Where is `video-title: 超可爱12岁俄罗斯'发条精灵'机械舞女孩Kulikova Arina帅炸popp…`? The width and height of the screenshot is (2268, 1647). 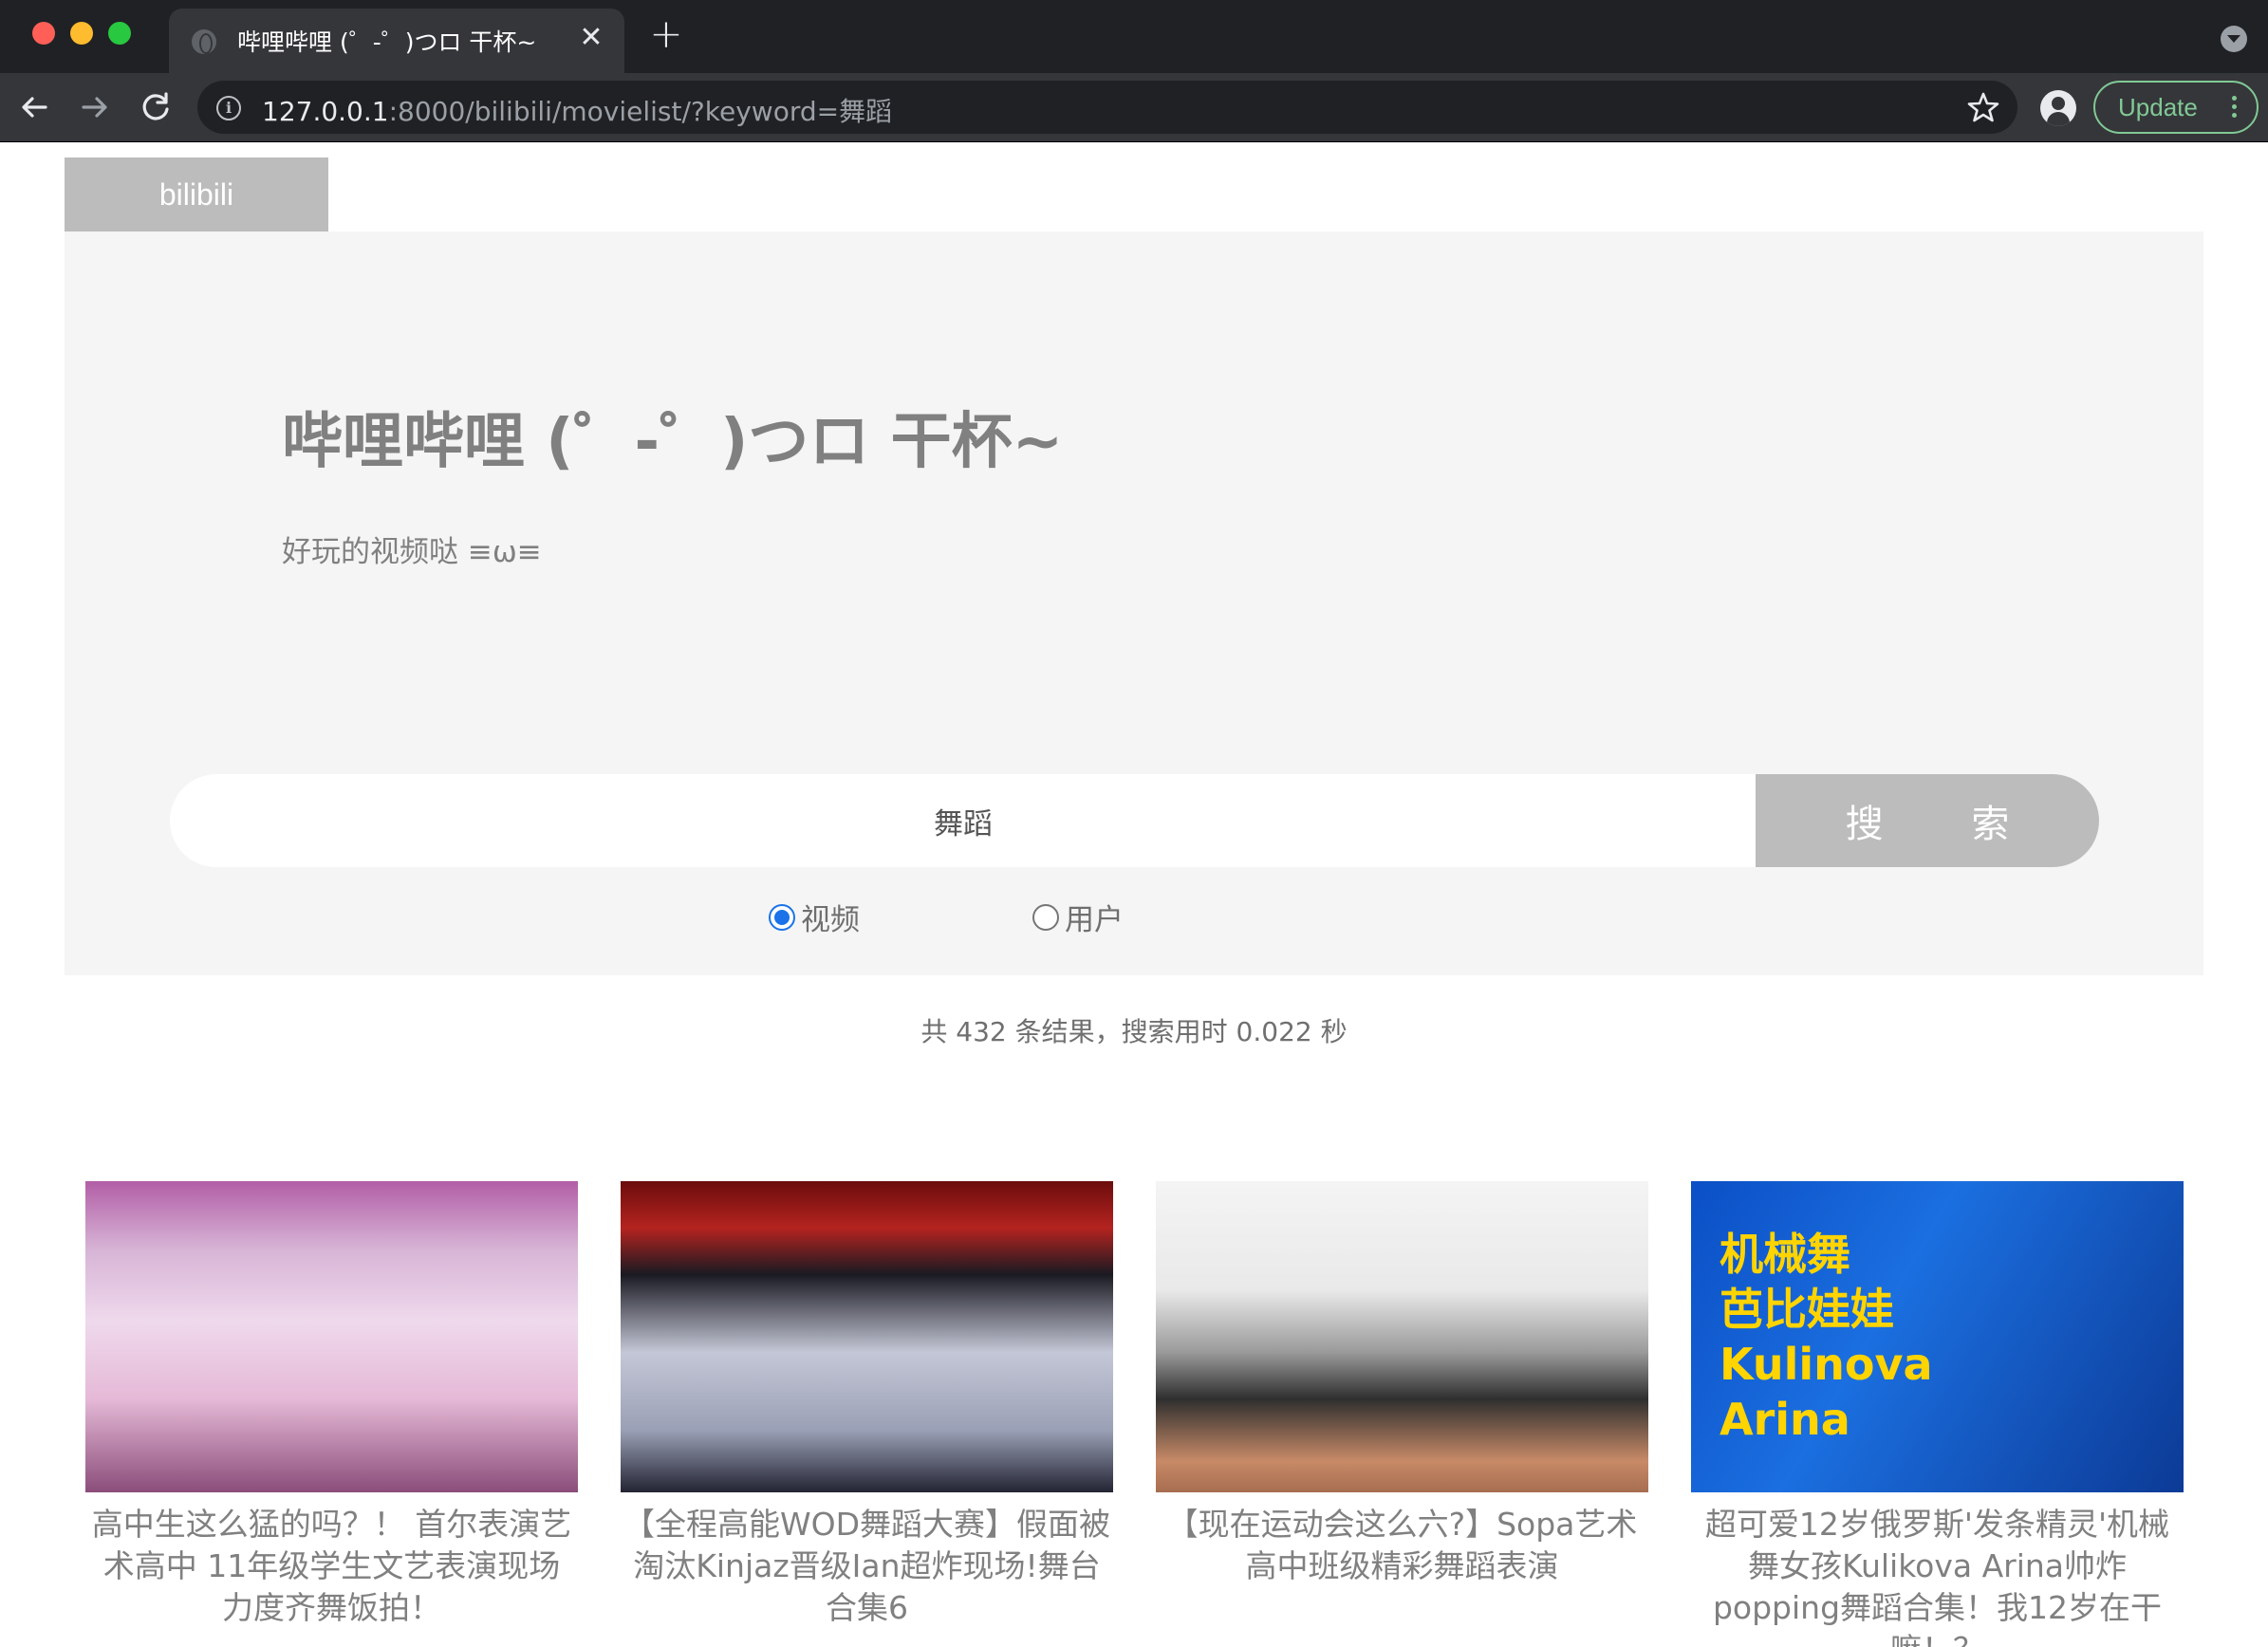
video-title: 超可爱12岁俄罗斯'发条精灵'机械舞女孩Kulikova Arina帅炸popp… is located at coordinates (1937, 1575).